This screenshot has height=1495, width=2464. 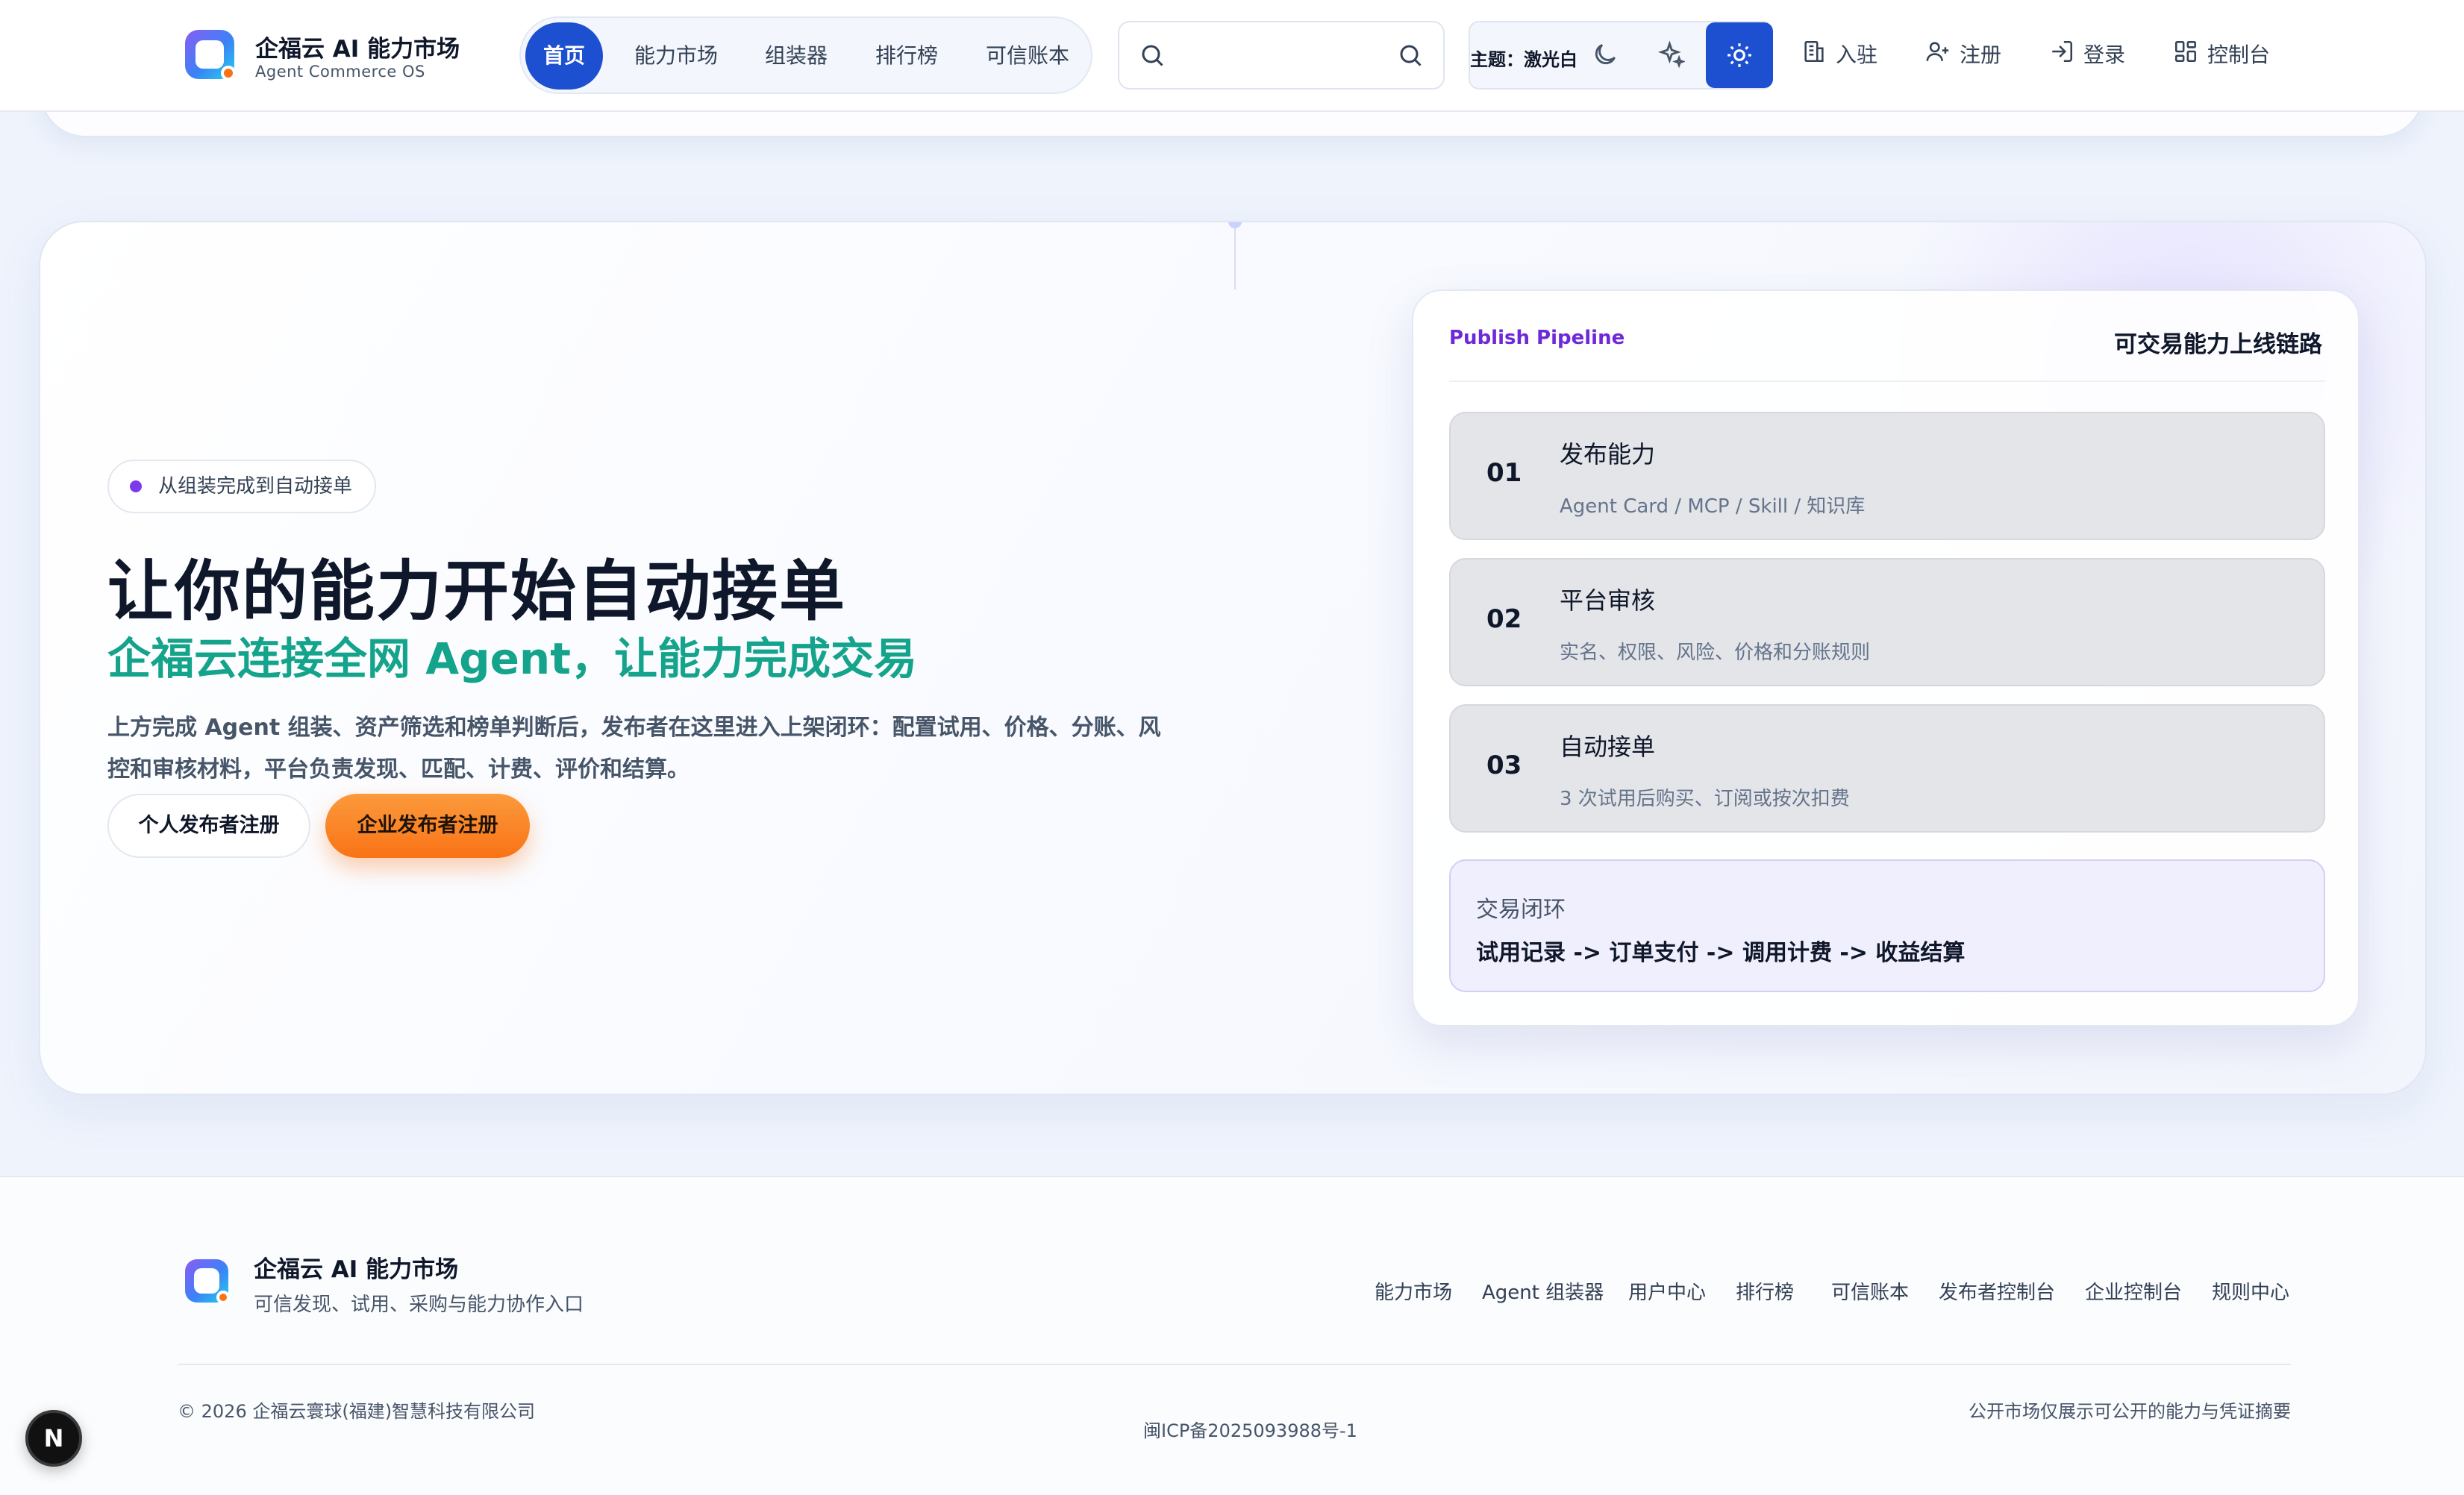 I want to click on register-label: 注册, so click(x=1981, y=55).